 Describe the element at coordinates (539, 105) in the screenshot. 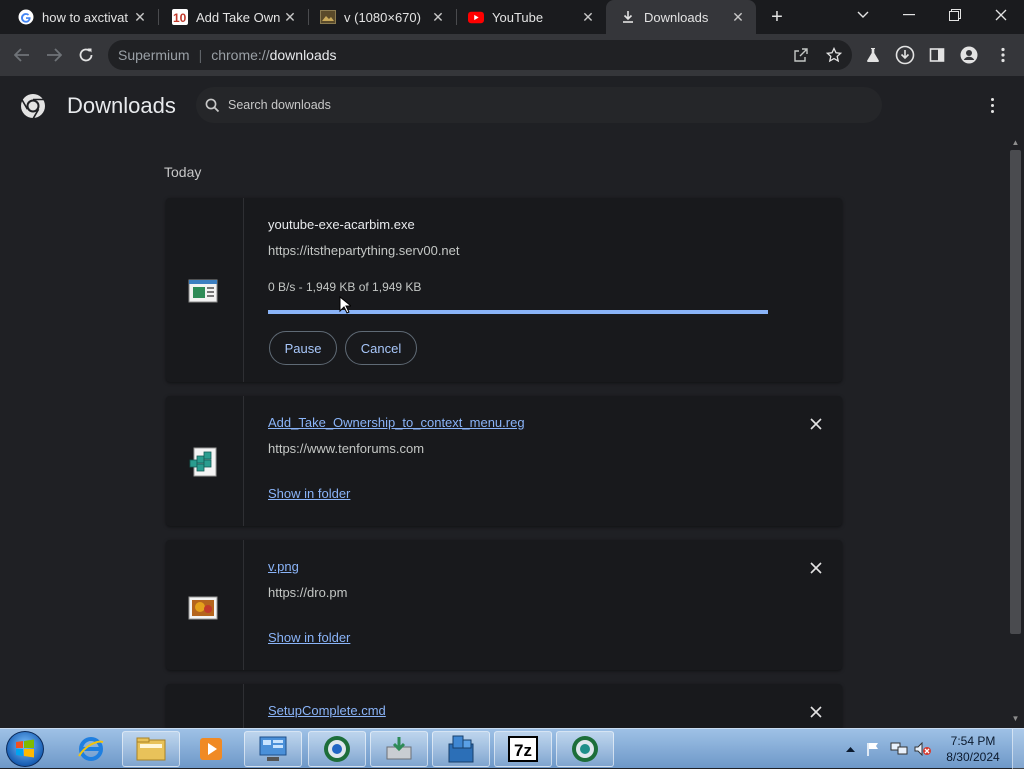

I see `search-downloads-input: Search downloads` at that location.